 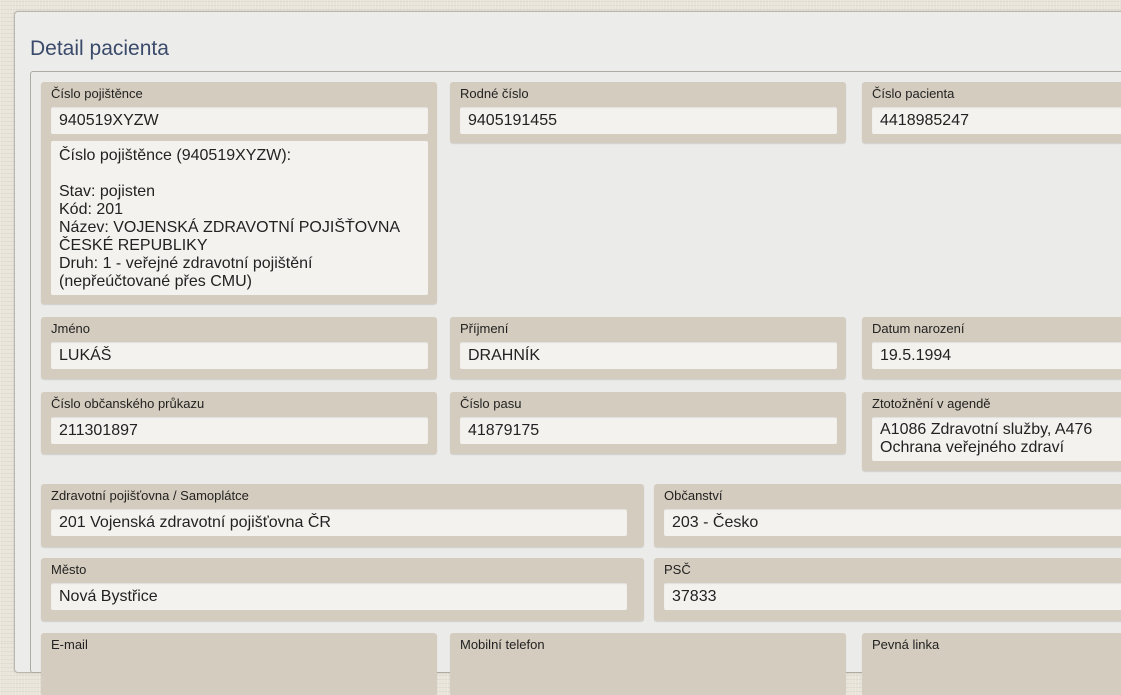 What do you see at coordinates (107, 191) in the screenshot?
I see `info-status: Stav: pojisten` at bounding box center [107, 191].